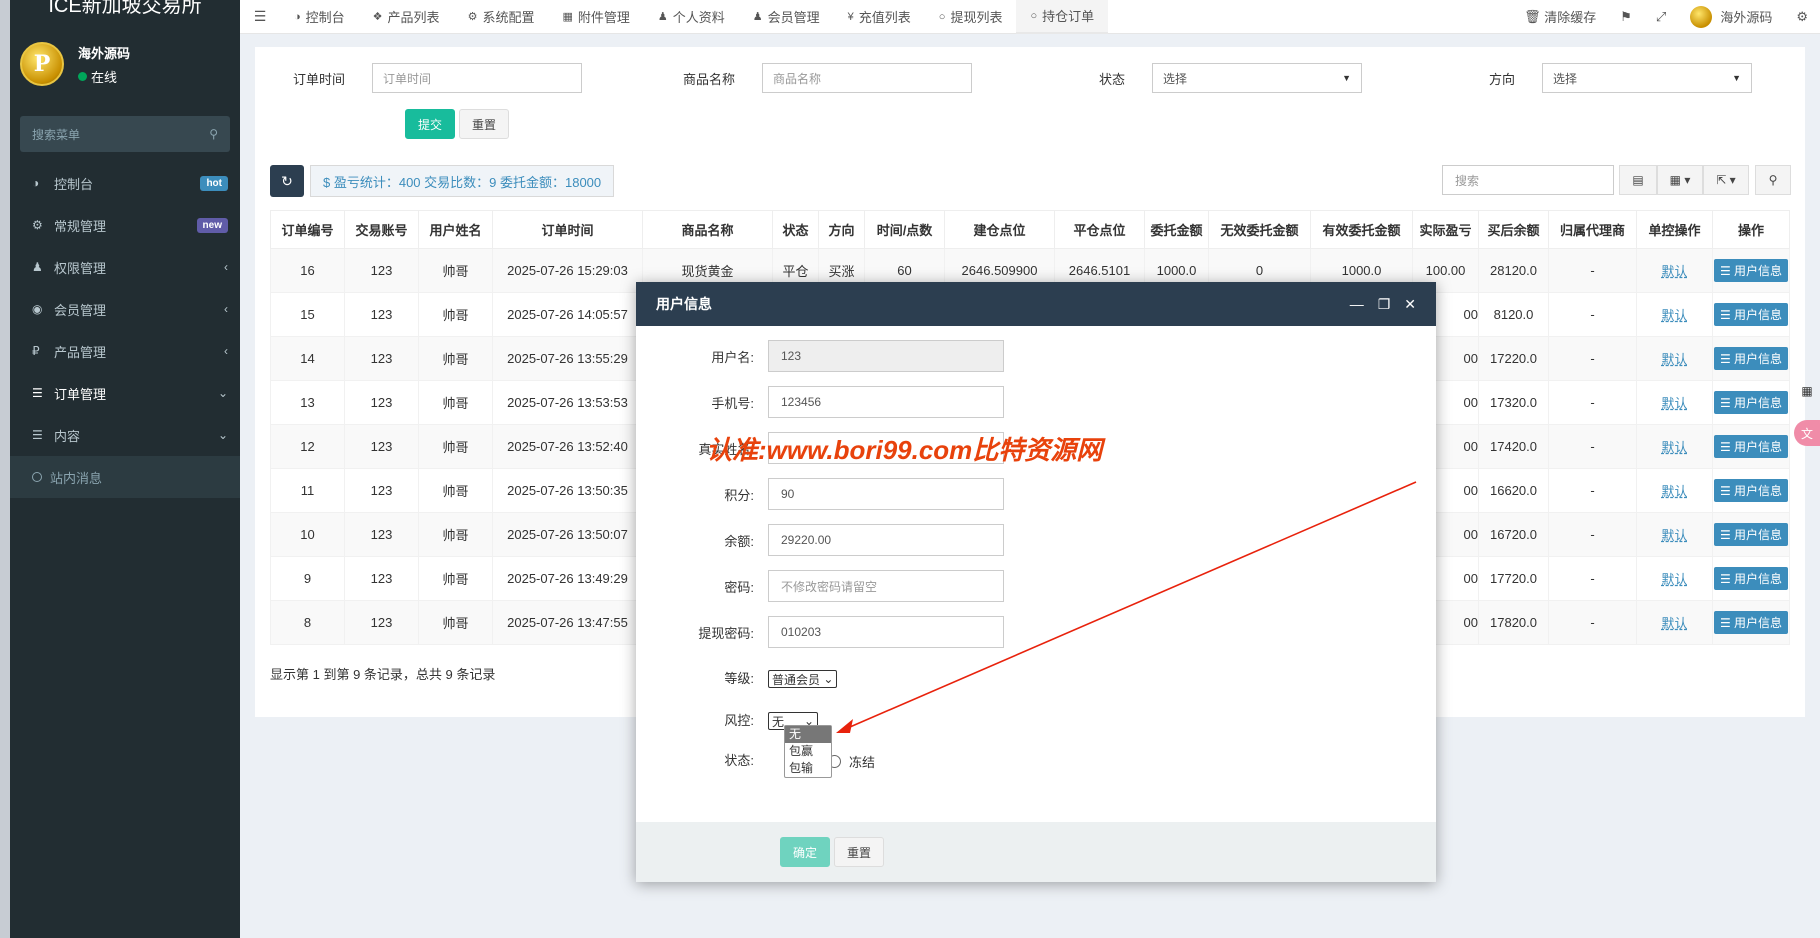  I want to click on yen-icon: ¥, so click(850, 16).